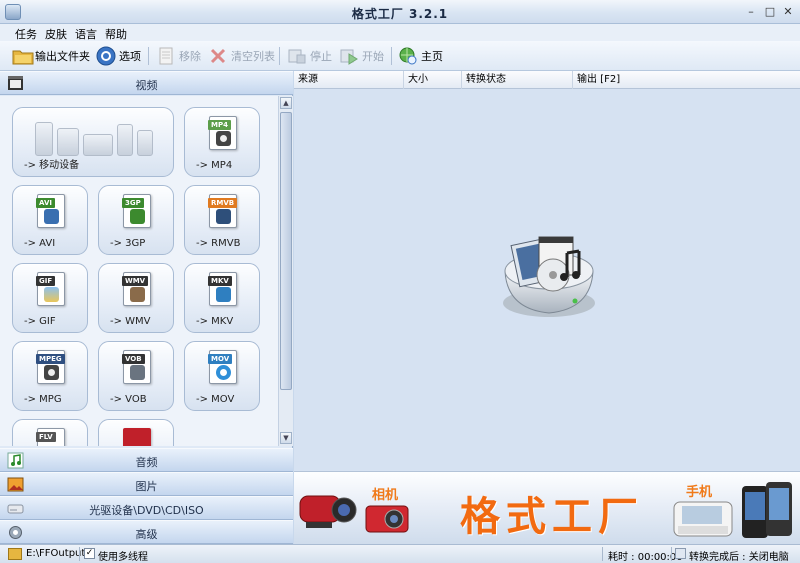  I want to click on avi-file-icon: AVI, so click(50, 211).